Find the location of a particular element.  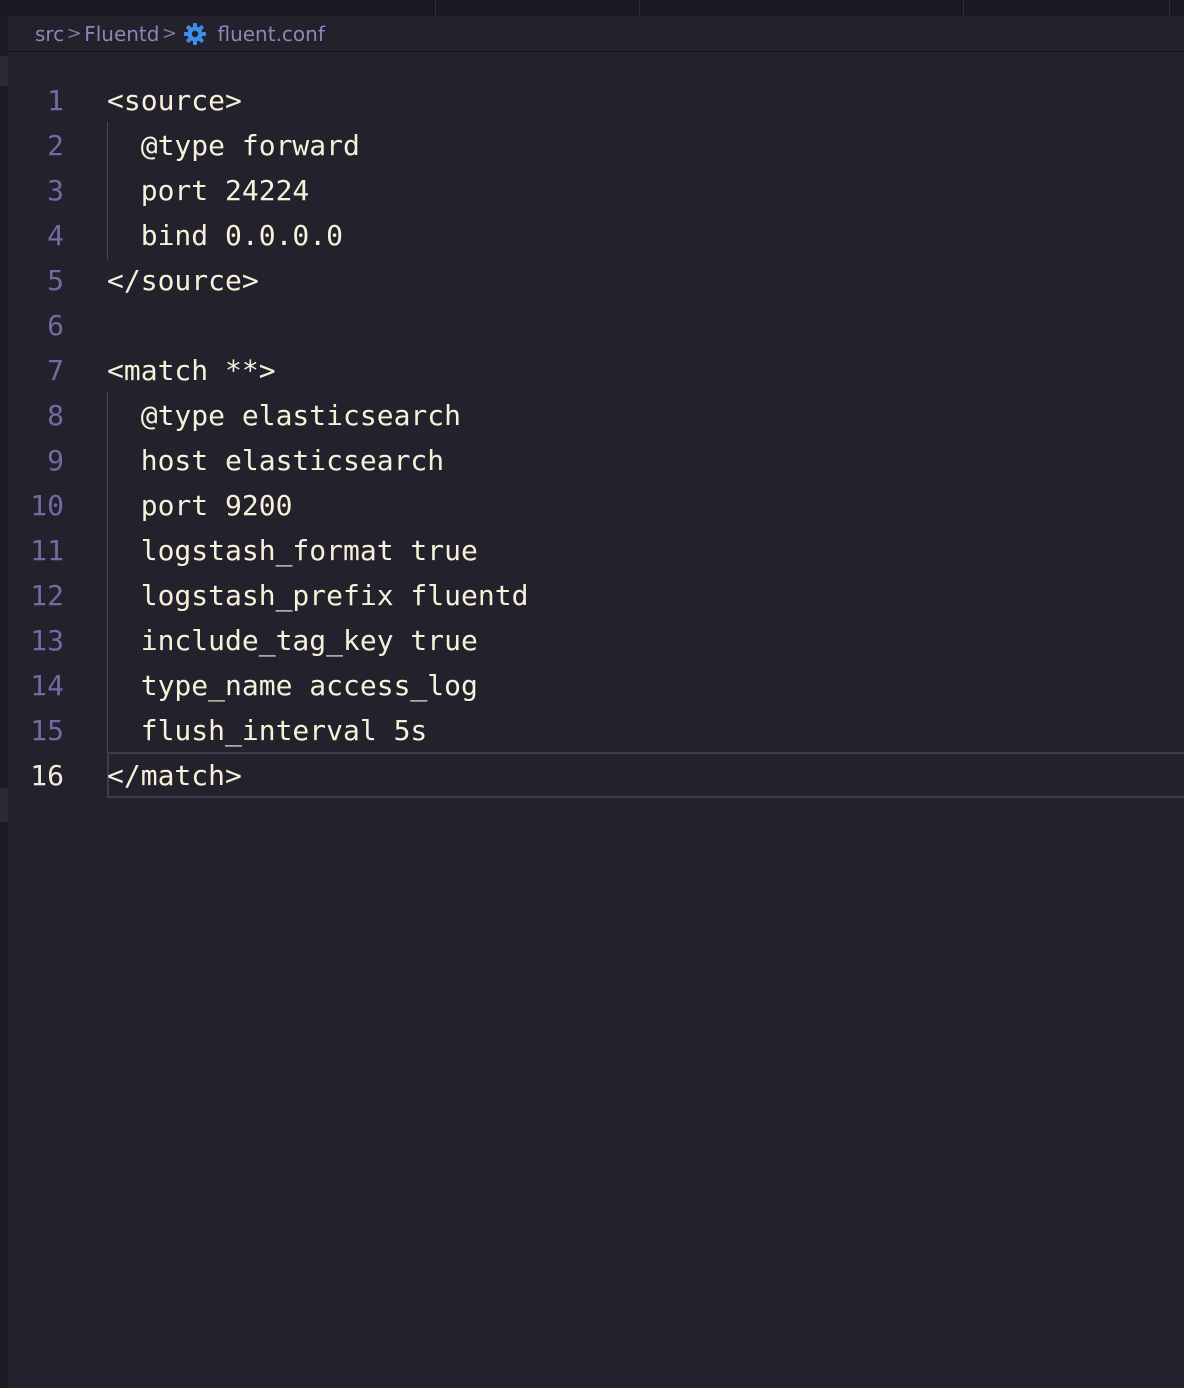

line-number: 5 is located at coordinates (55, 280).